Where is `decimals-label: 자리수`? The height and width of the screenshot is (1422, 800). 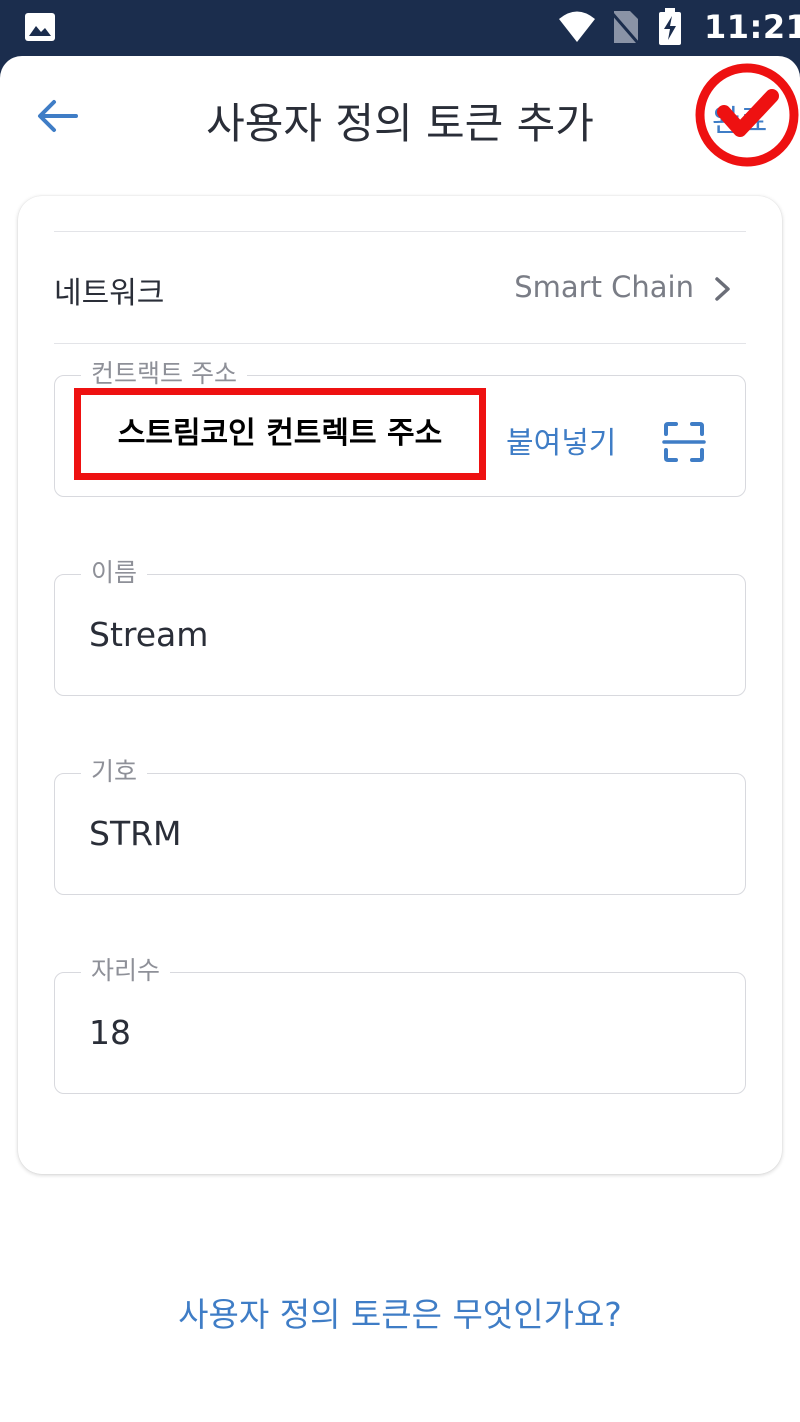
decimals-label: 자리수 is located at coordinates (126, 969).